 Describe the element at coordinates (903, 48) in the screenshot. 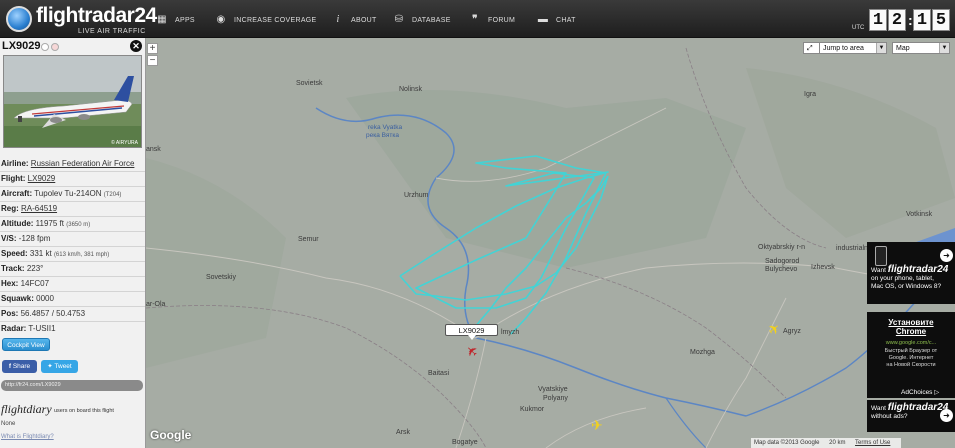

I see `map-type-label: Map` at that location.